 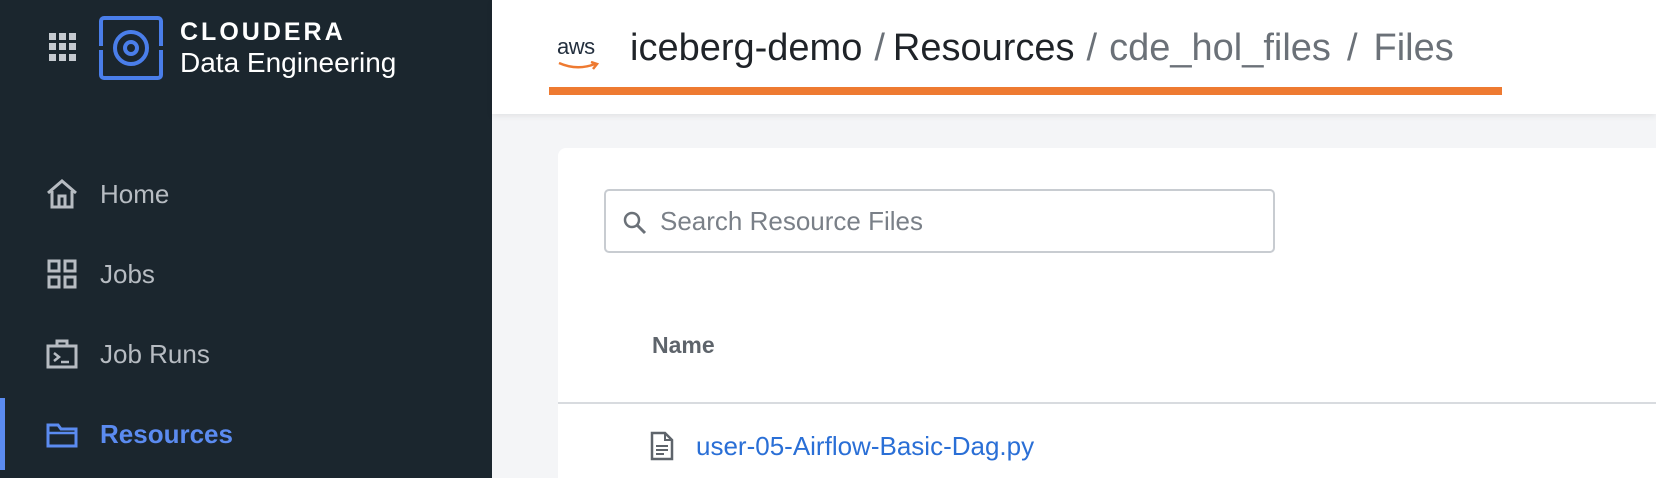 What do you see at coordinates (127, 273) in the screenshot?
I see `sidebar-item-label: Jobs` at bounding box center [127, 273].